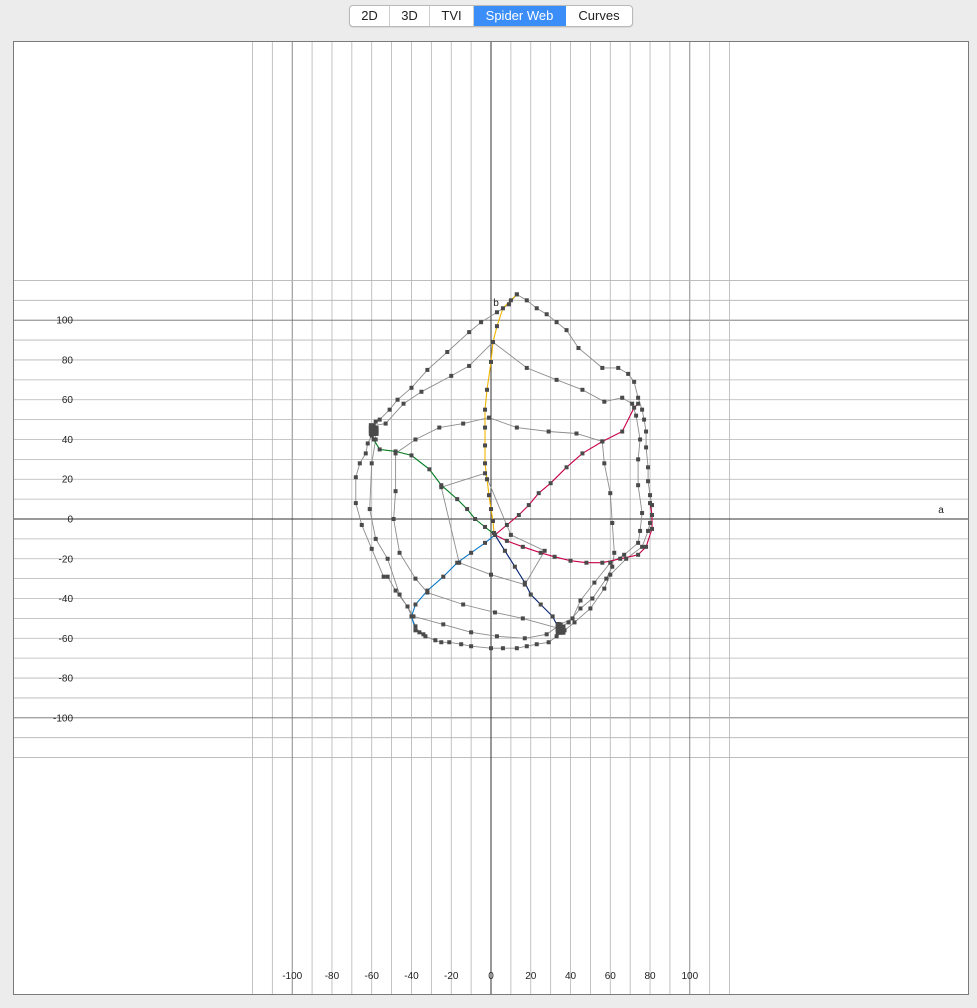 The height and width of the screenshot is (1008, 977). I want to click on cluster-point, so click(371, 426).